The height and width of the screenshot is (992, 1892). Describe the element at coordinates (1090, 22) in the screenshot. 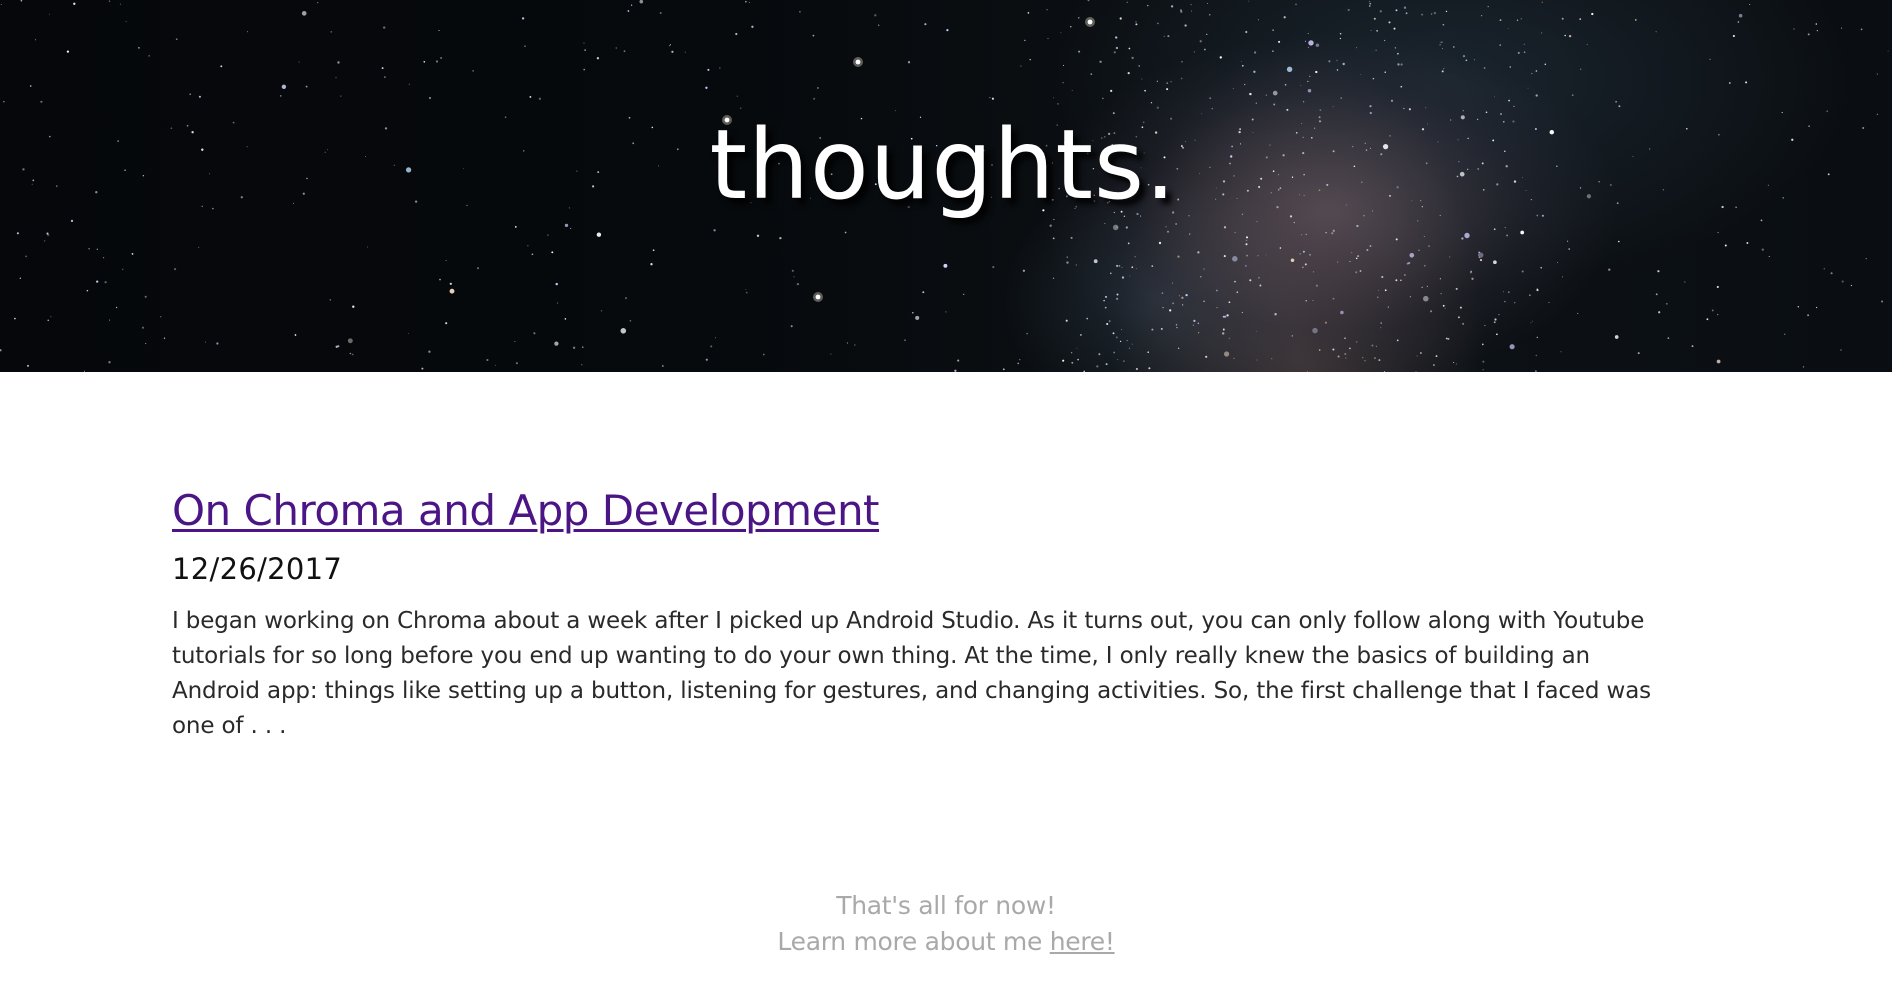

I see `bright-star` at that location.